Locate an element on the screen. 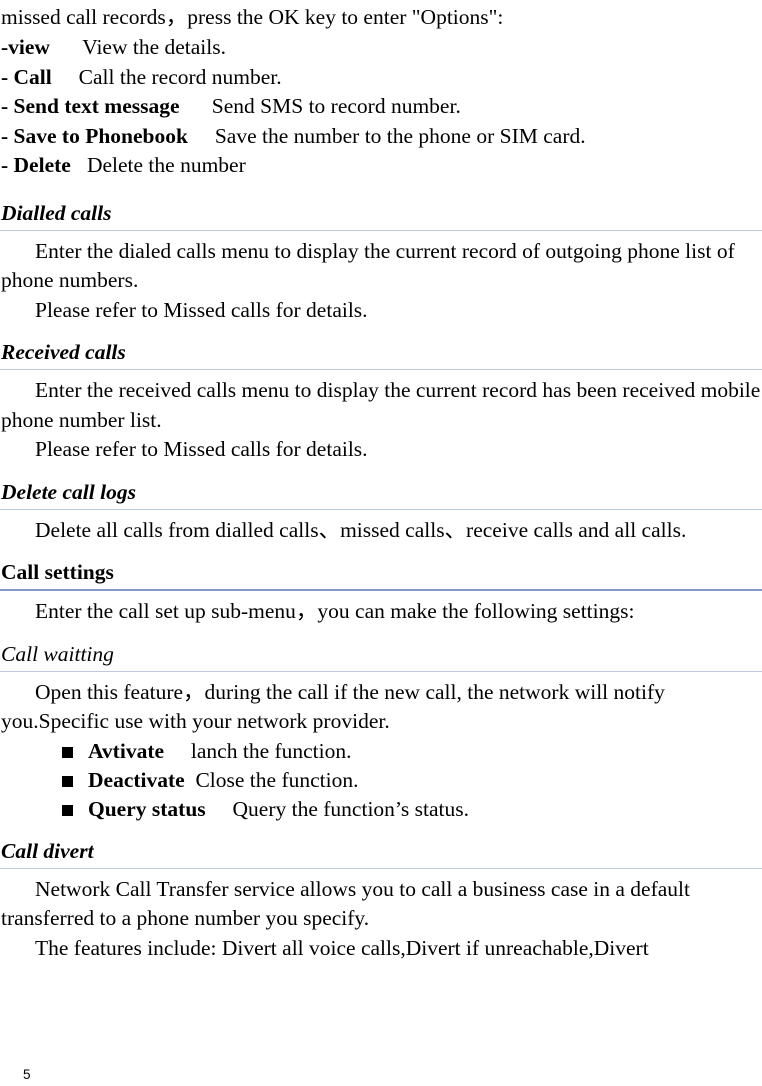  heading-call-waitting: Call waitting is located at coordinates (381, 656).